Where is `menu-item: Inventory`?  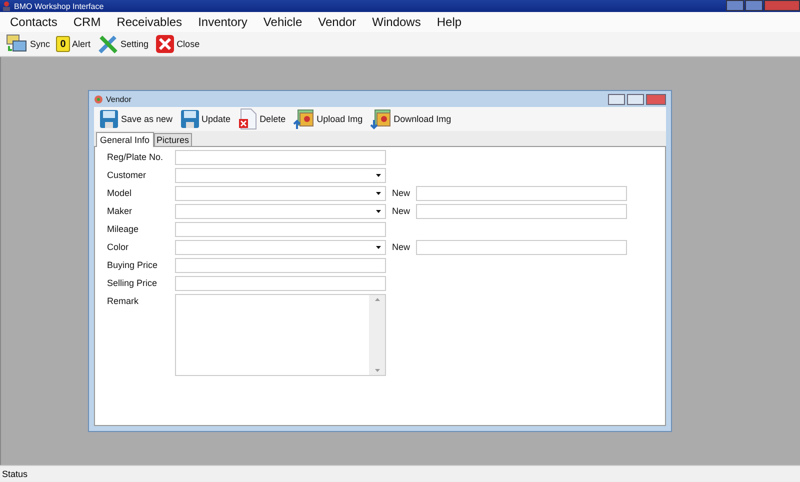 menu-item: Inventory is located at coordinates (223, 22).